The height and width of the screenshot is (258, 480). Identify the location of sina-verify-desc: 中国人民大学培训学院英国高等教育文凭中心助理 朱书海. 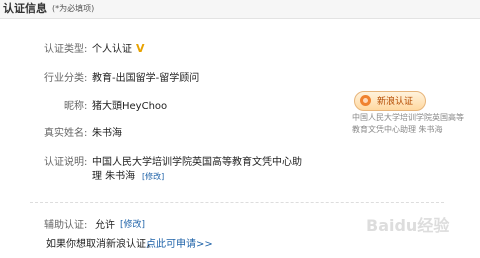
(408, 123).